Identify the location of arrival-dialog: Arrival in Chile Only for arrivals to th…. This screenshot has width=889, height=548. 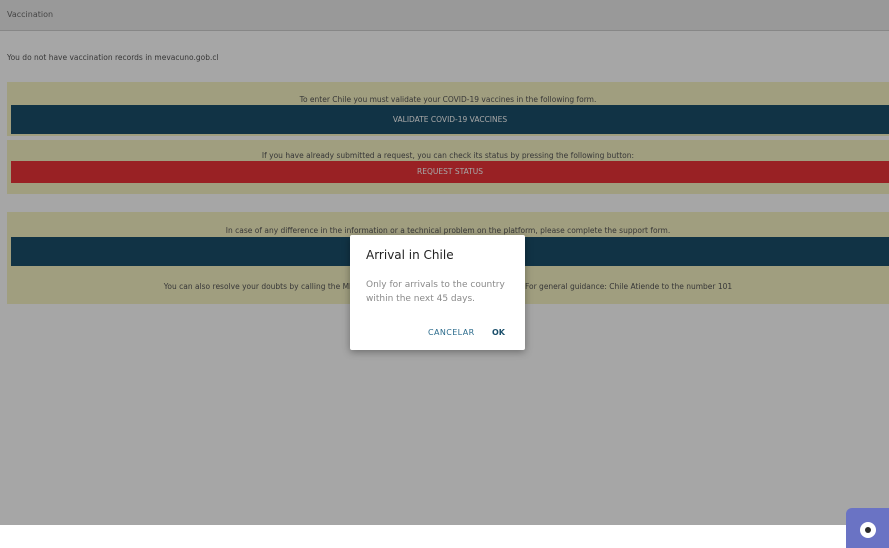
(437, 292).